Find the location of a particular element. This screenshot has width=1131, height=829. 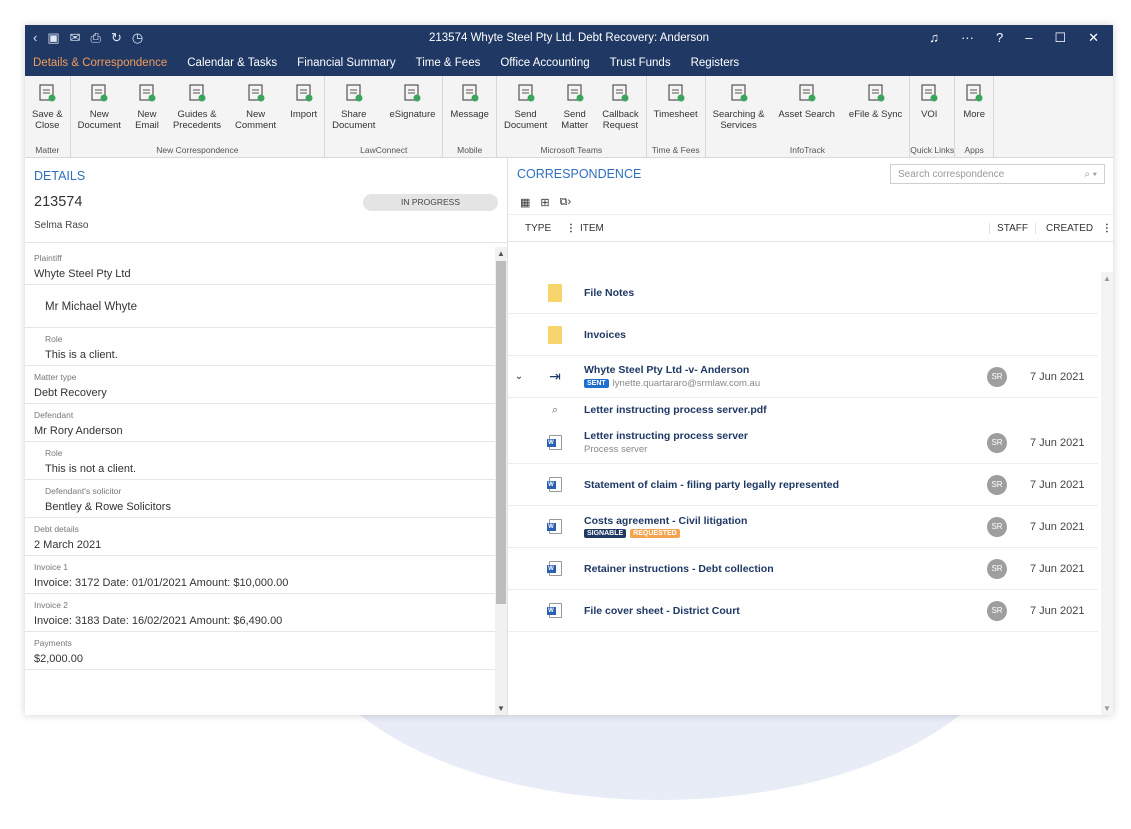

matter-icon: ▣ is located at coordinates (53, 38).